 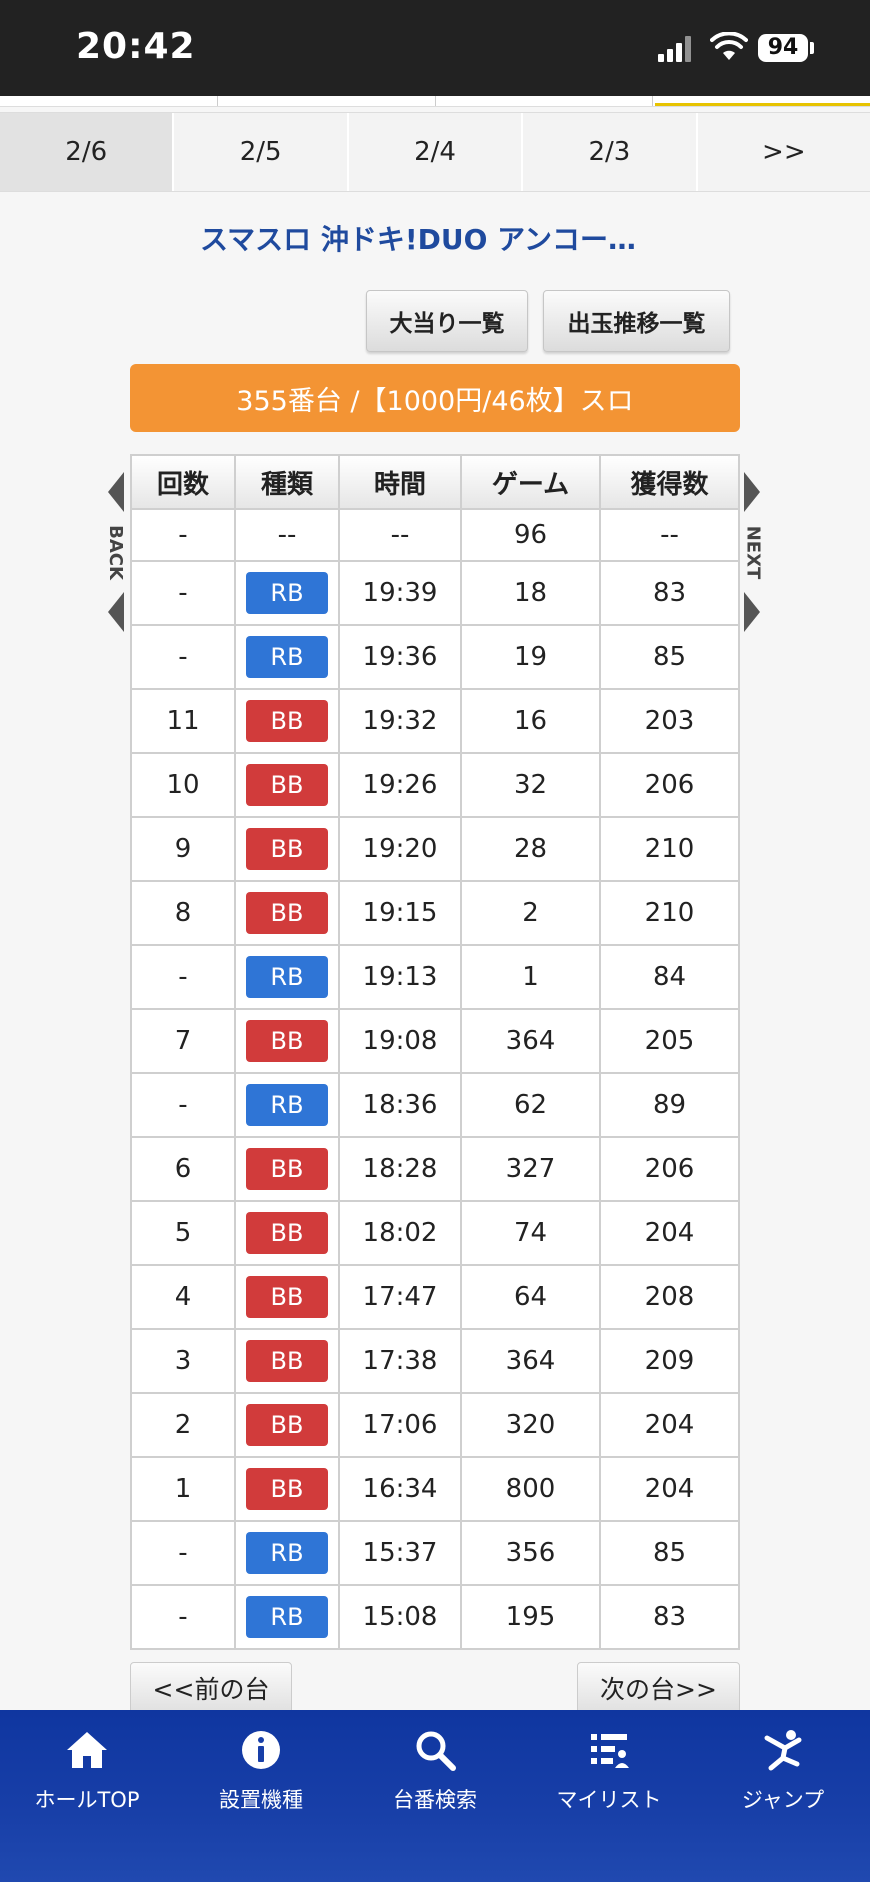 I want to click on cell-count: 8, so click(x=183, y=913).